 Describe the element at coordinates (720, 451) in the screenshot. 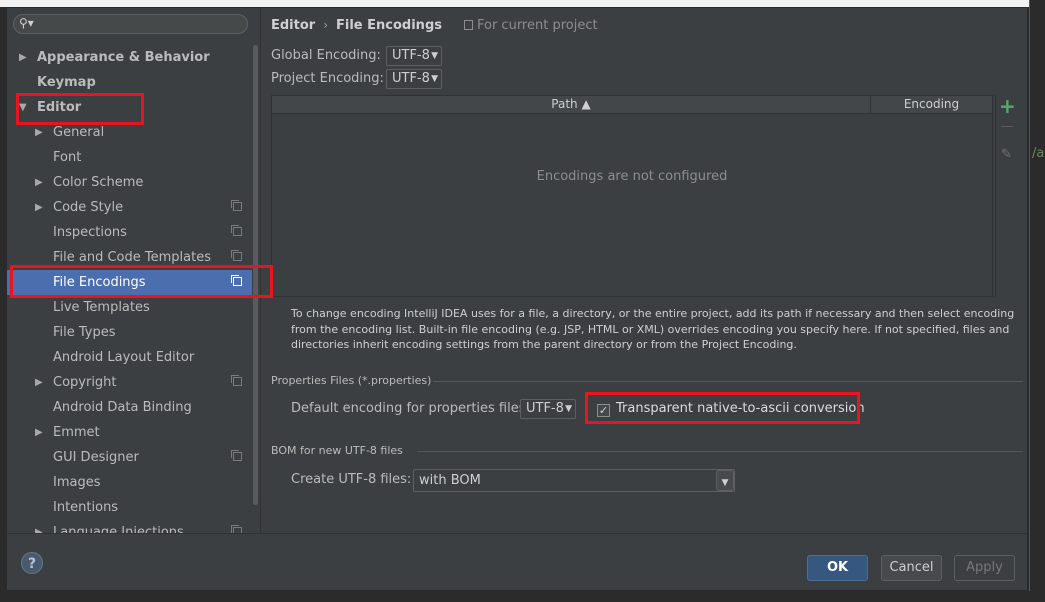

I see `bom-section-divider` at that location.